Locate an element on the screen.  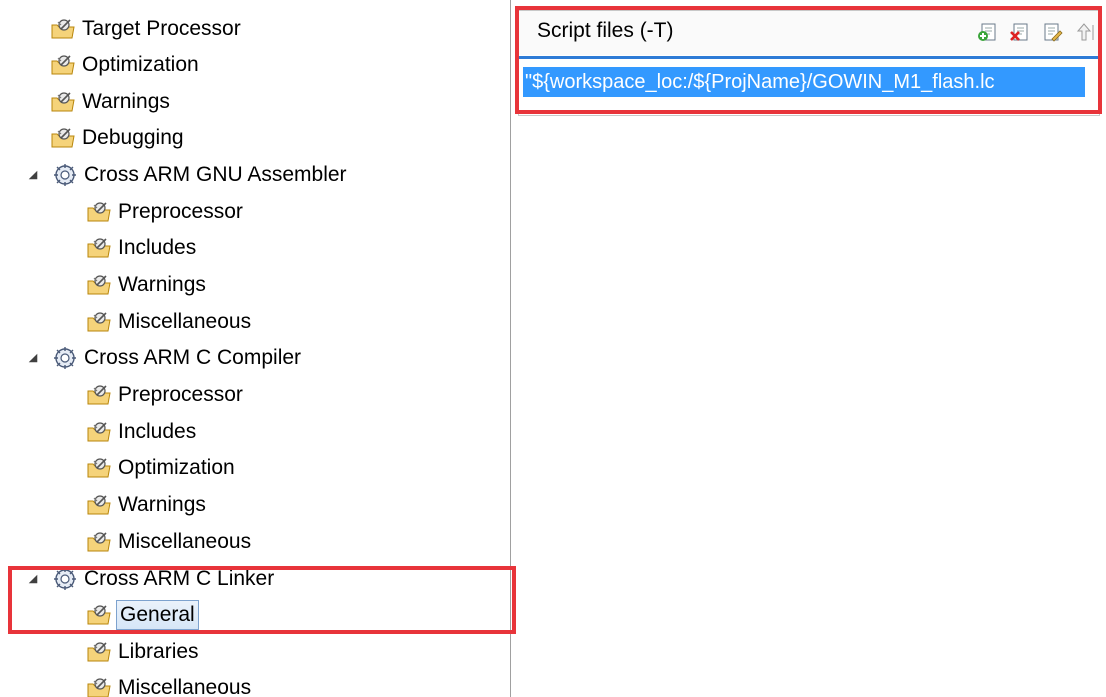
tree-item-libraries: Libraries is located at coordinates (143, 652).